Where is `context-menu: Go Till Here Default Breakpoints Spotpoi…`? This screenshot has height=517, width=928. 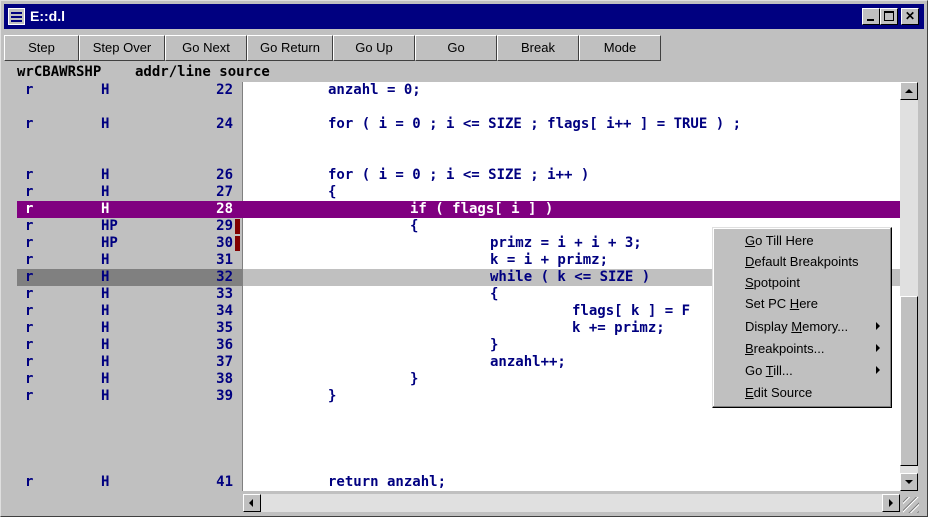
context-menu: Go Till Here Default Breakpoints Spotpoi… is located at coordinates (802, 317).